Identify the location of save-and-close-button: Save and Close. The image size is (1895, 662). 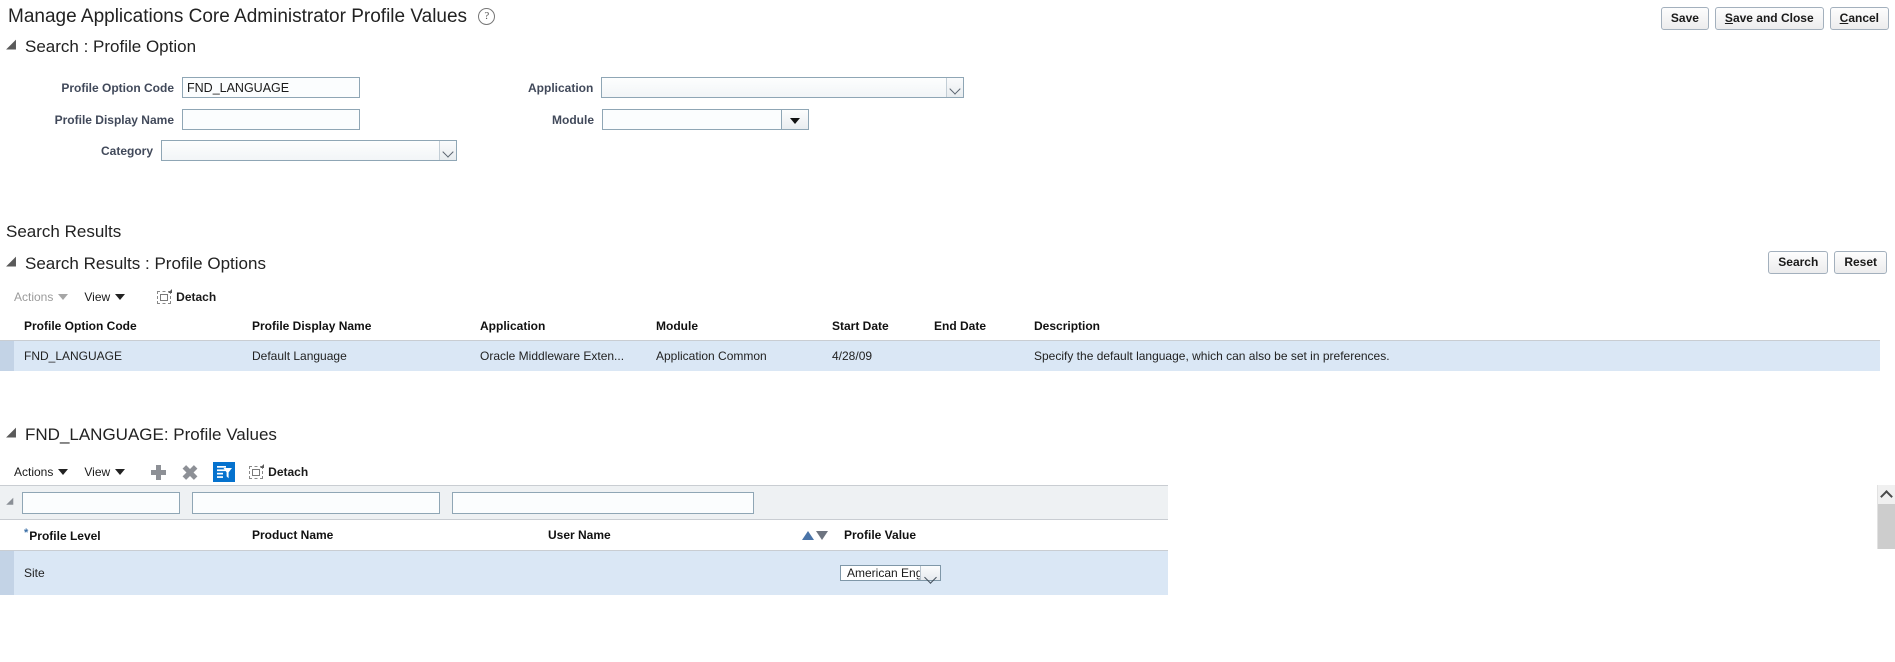
(1769, 18).